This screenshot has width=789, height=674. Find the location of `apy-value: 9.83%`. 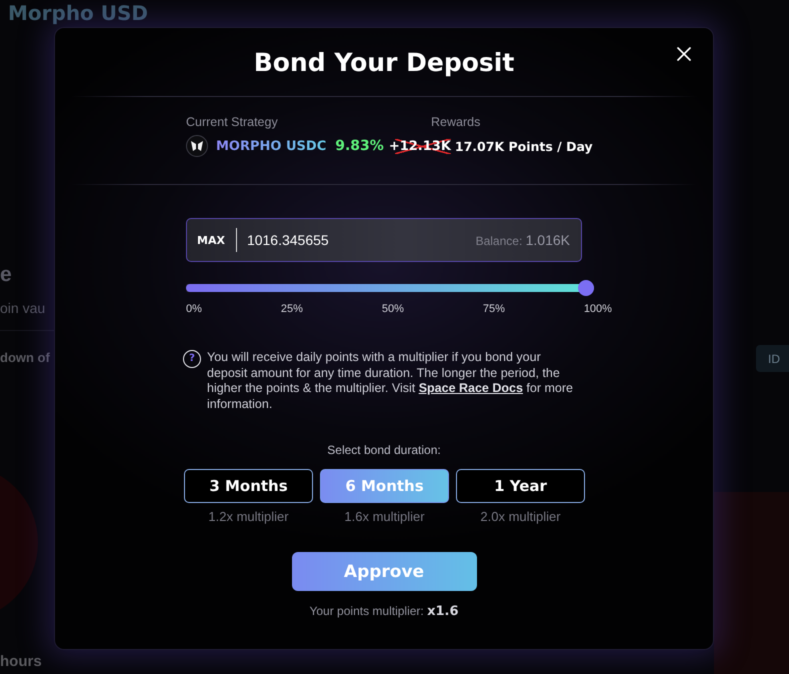

apy-value: 9.83% is located at coordinates (359, 146).